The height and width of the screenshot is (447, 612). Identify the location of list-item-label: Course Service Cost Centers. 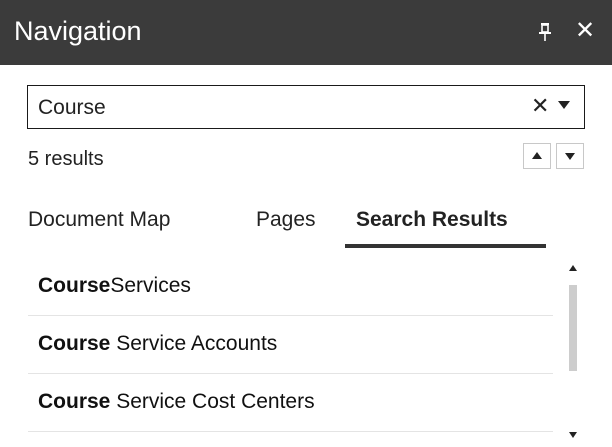
(176, 402).